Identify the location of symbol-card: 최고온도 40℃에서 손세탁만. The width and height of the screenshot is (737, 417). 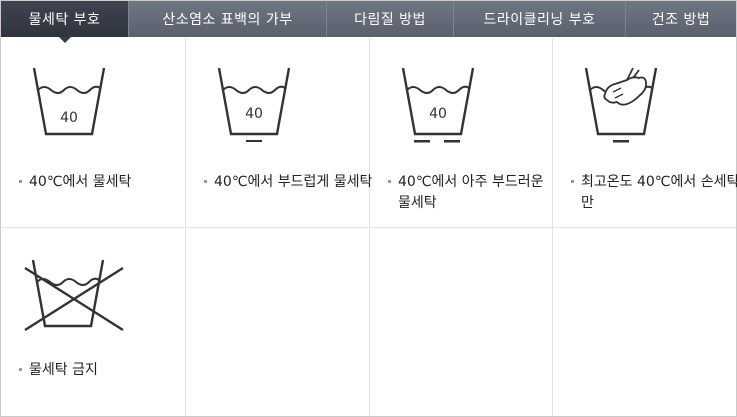
(645, 133).